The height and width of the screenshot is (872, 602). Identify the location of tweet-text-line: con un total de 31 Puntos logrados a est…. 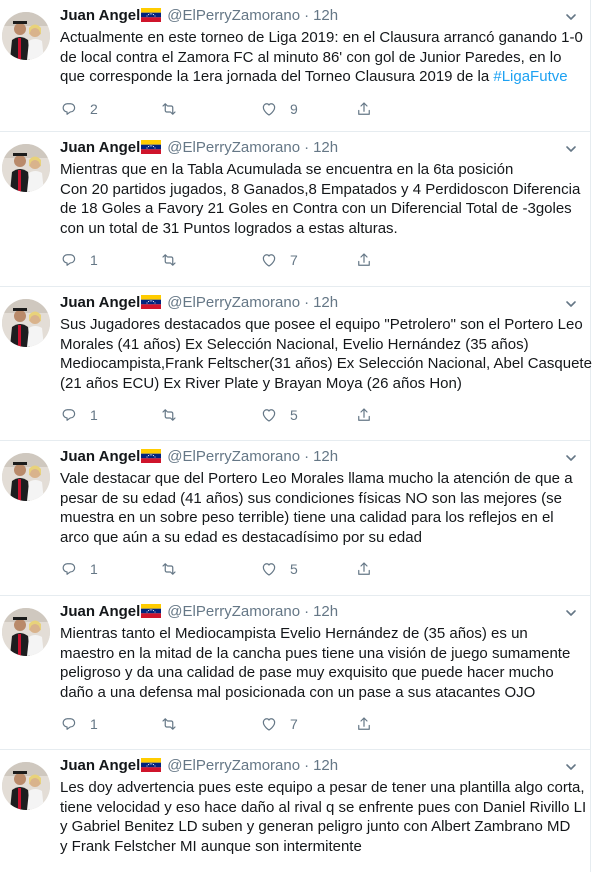
(320, 229).